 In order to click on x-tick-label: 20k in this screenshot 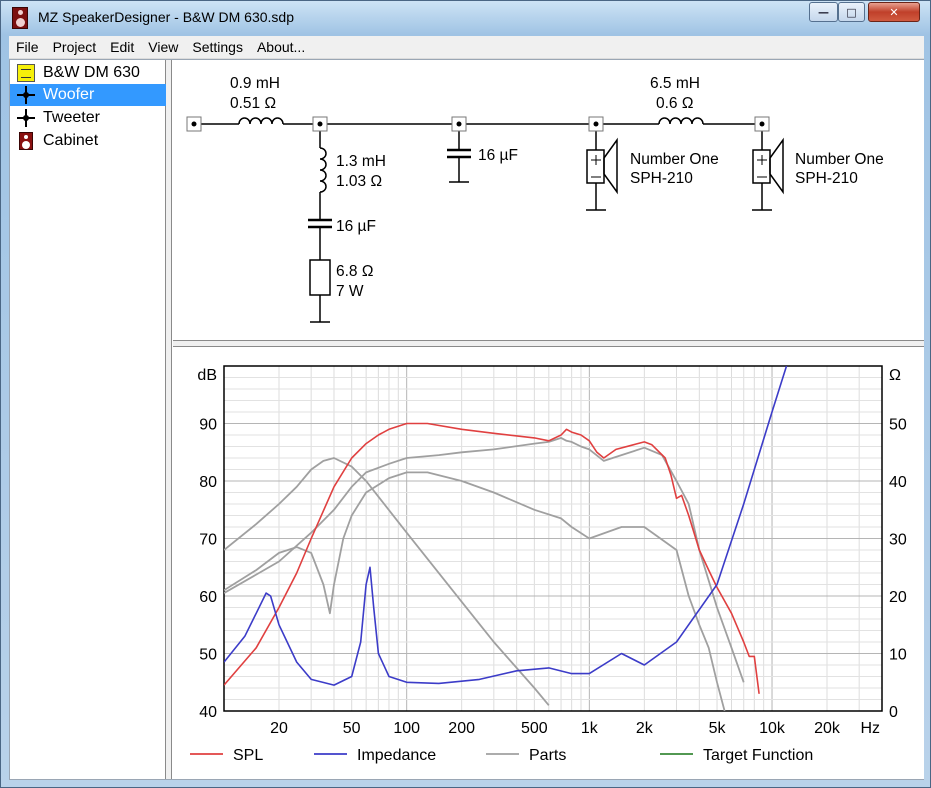, I will do `click(827, 728)`.